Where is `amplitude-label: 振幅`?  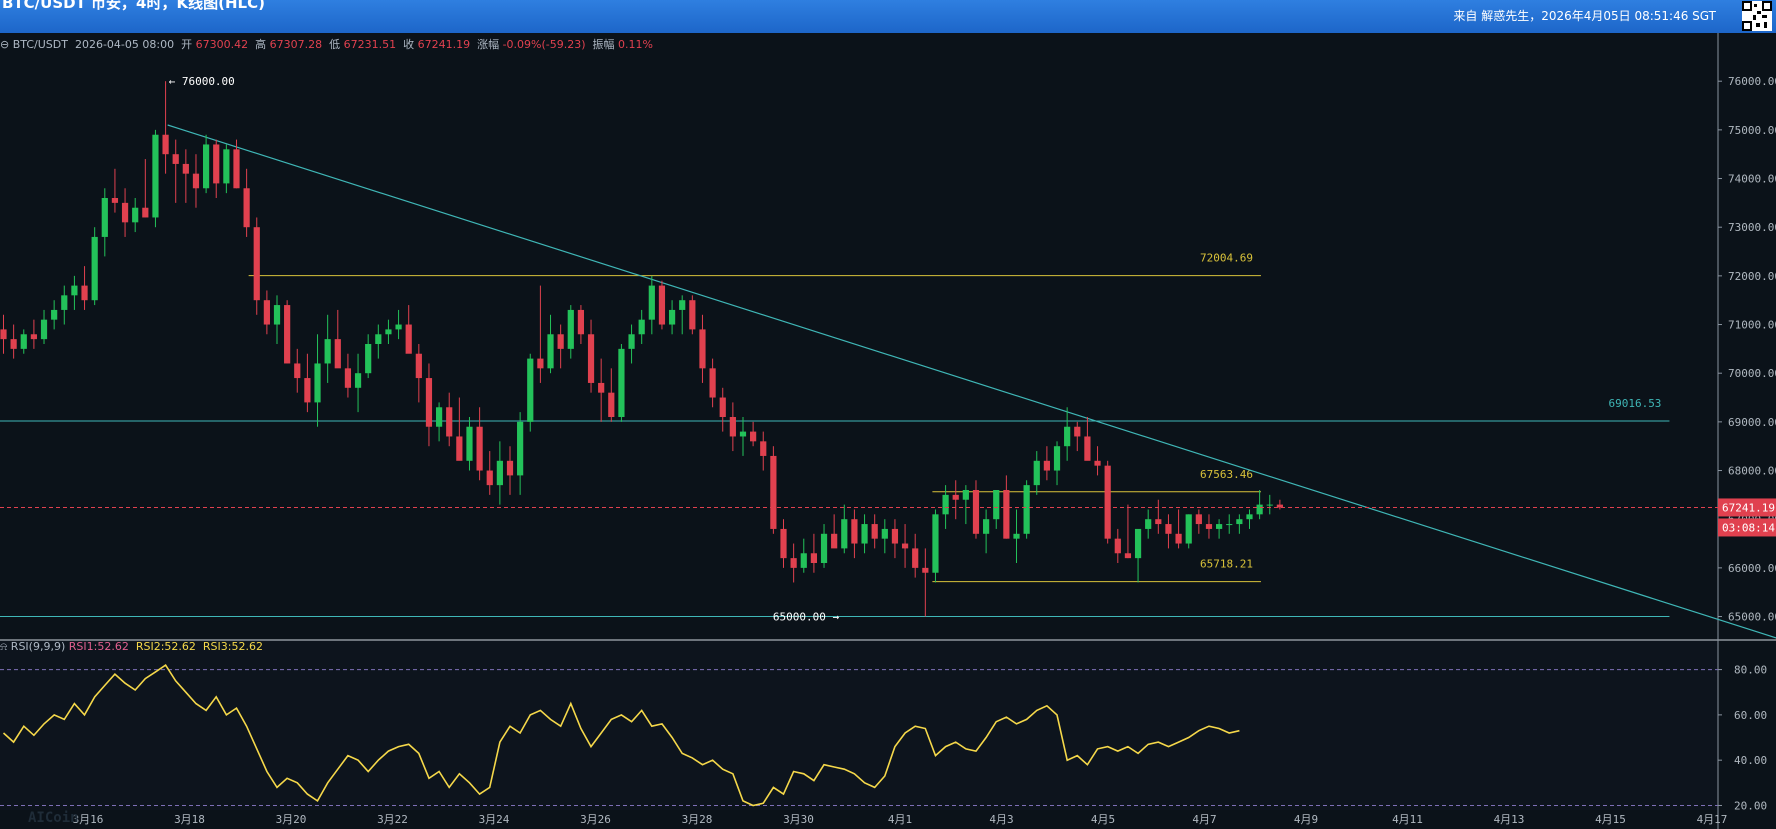
amplitude-label: 振幅 is located at coordinates (603, 44).